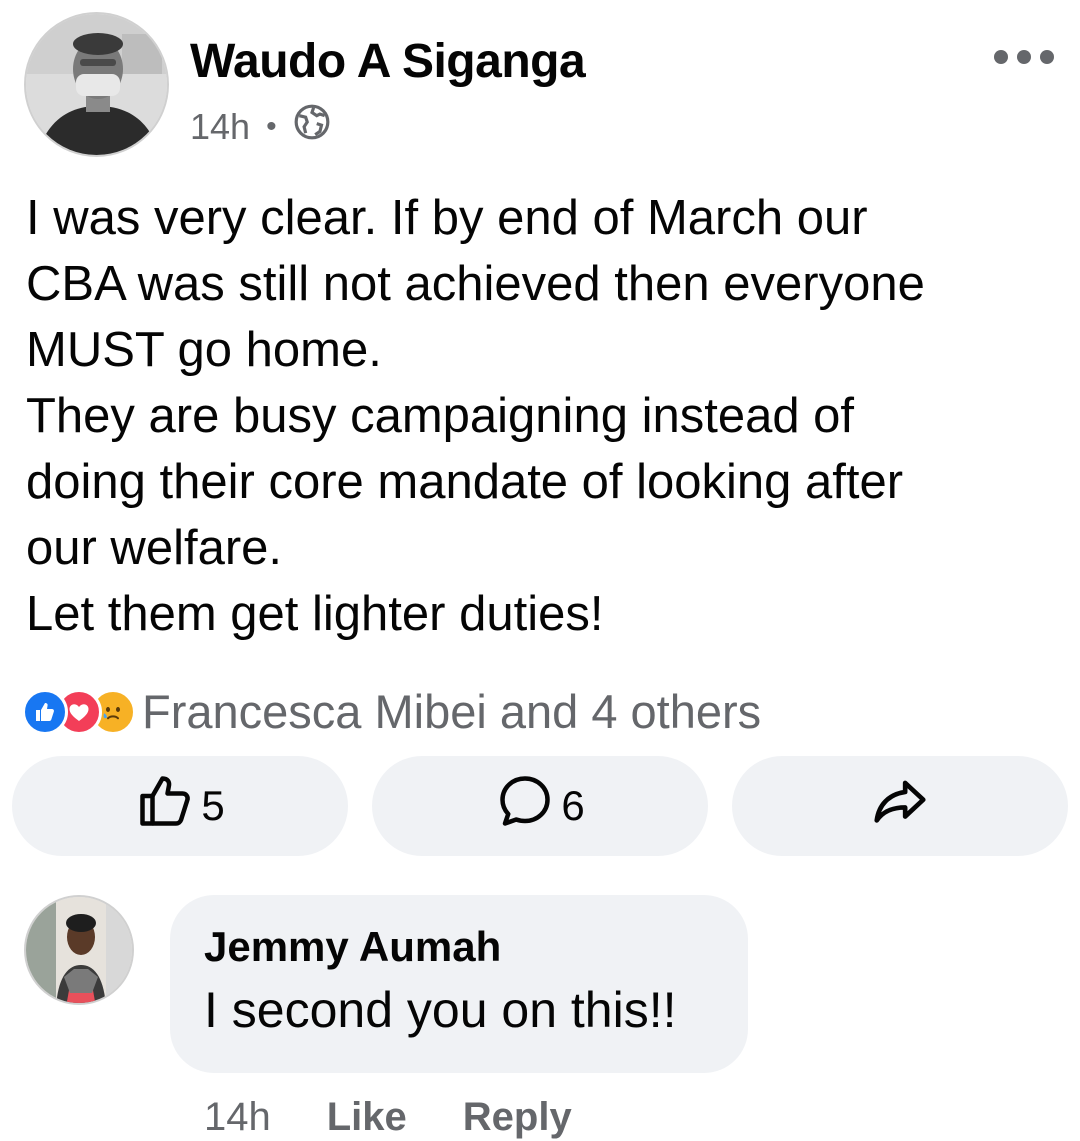 Image resolution: width=1080 pixels, height=1141 pixels. I want to click on reactions-summary: Francesca Mibei and 4 others, so click(391, 711).